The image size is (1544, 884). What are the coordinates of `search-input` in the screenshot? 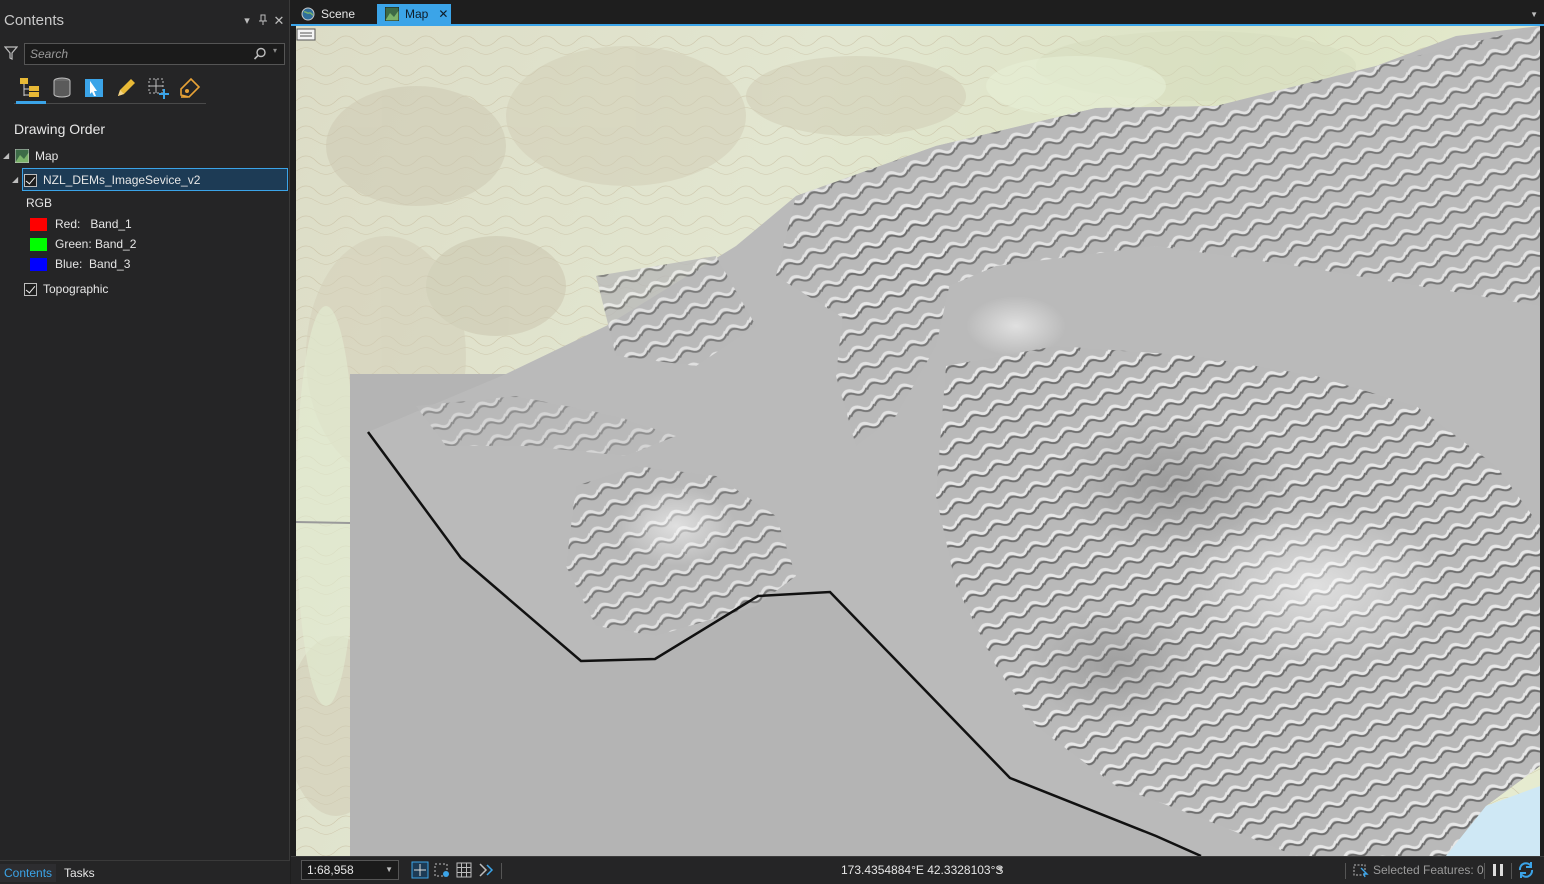 It's located at (135, 54).